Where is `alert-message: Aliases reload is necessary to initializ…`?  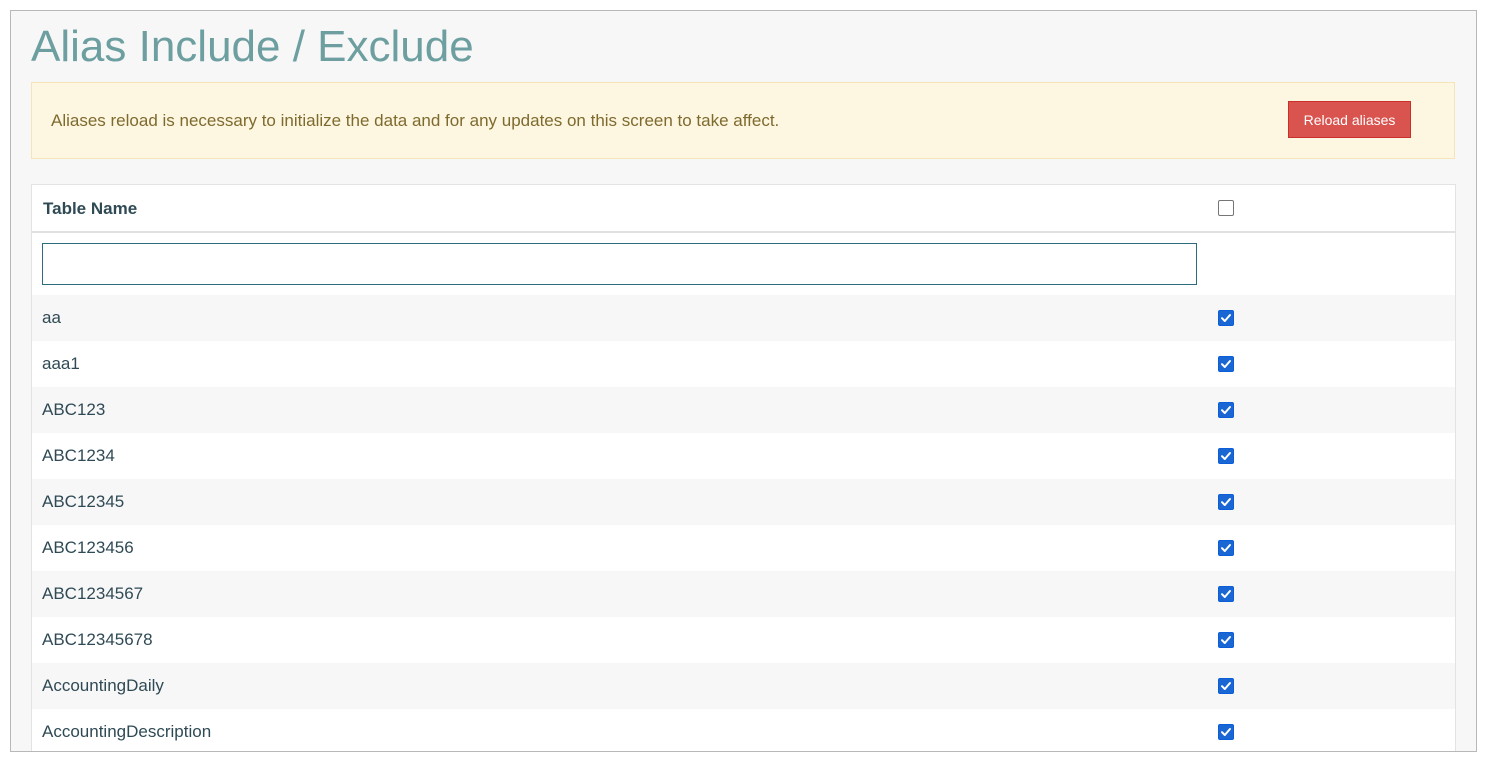 alert-message: Aliases reload is necessary to initializ… is located at coordinates (415, 120).